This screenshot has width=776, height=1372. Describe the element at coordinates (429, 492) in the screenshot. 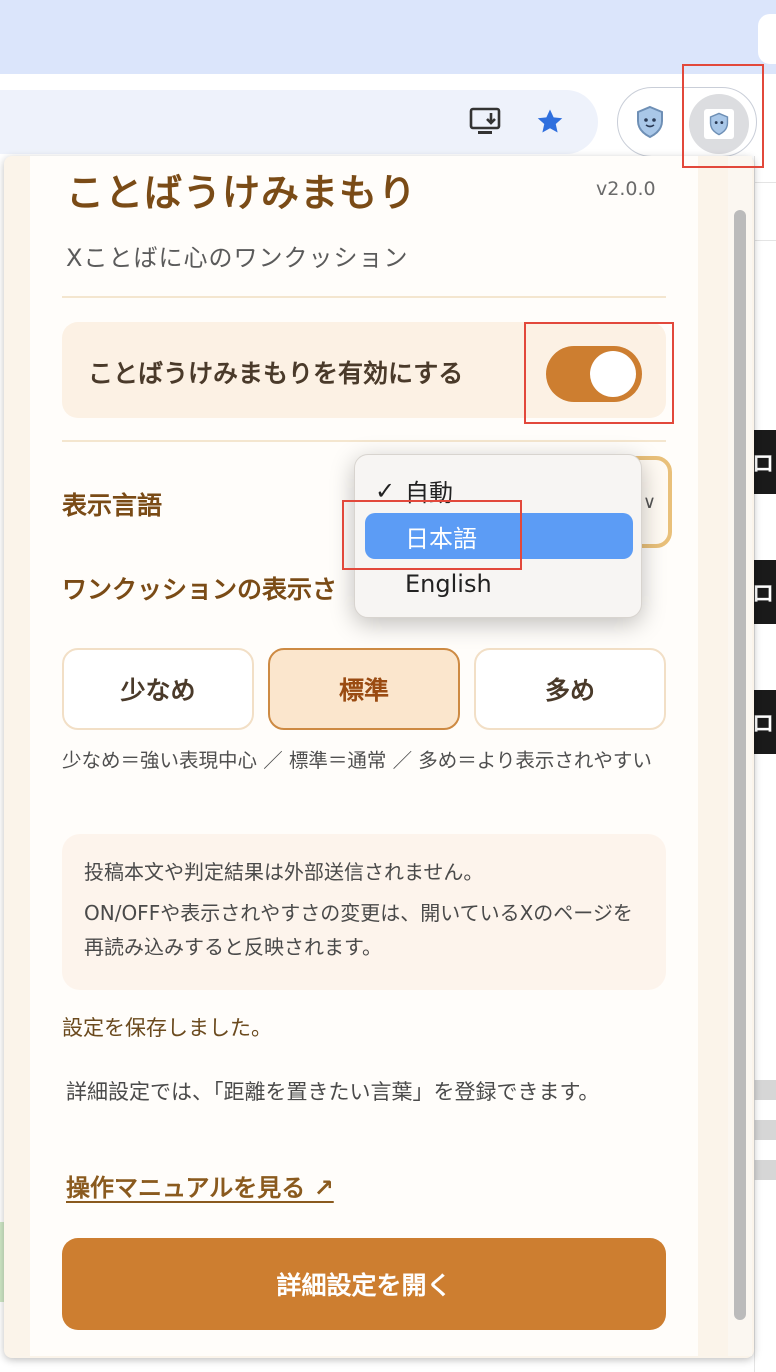

I see `option-label: 自動` at that location.